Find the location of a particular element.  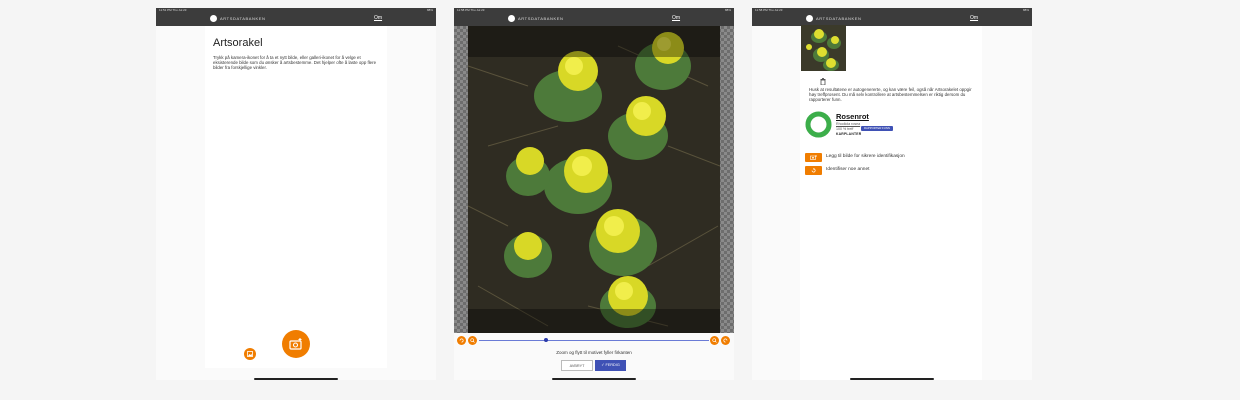

add-photo-button is located at coordinates (813, 157).